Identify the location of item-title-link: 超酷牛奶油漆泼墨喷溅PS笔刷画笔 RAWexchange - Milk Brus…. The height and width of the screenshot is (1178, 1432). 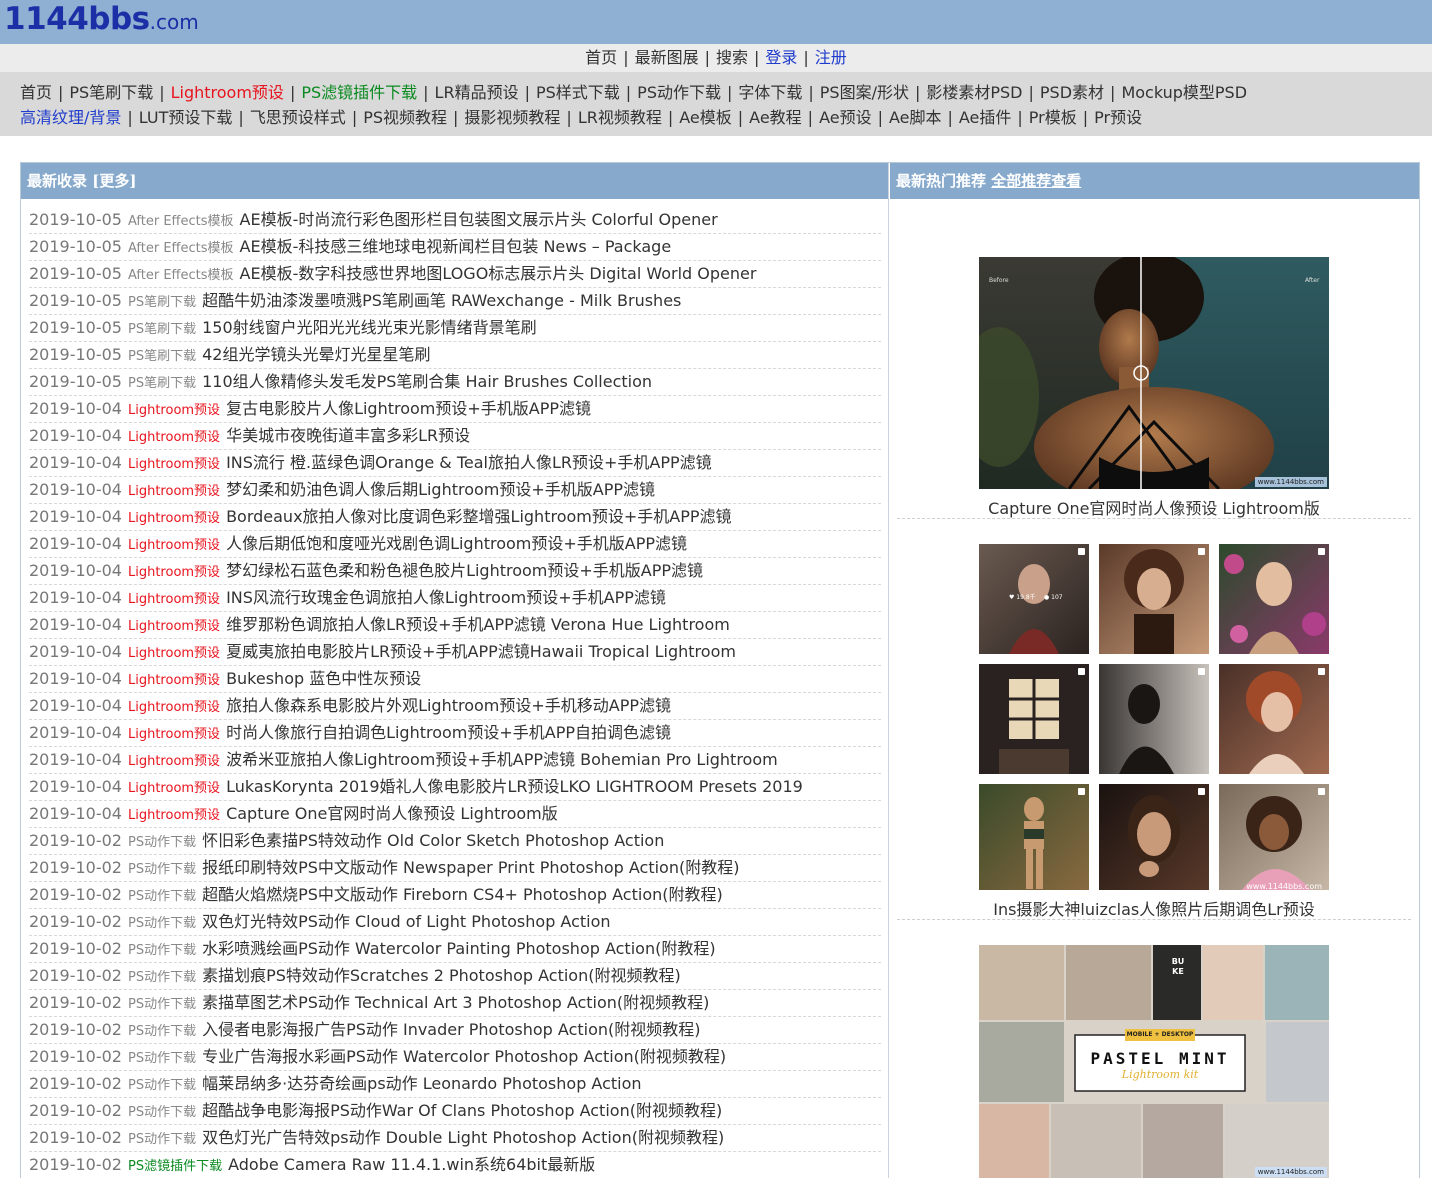
(441, 300).